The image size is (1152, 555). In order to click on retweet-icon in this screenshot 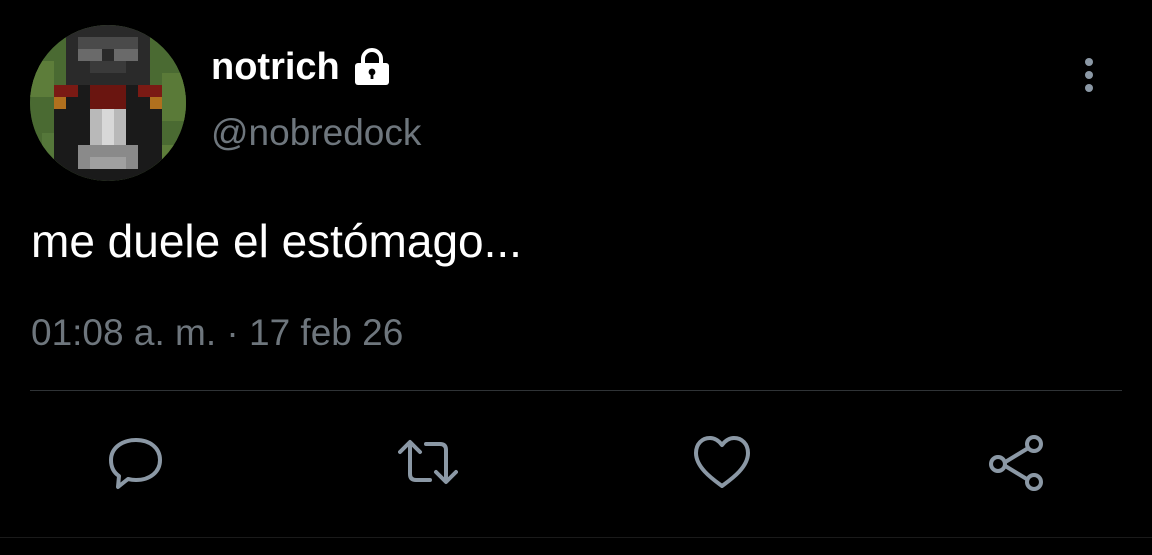, I will do `click(428, 462)`.